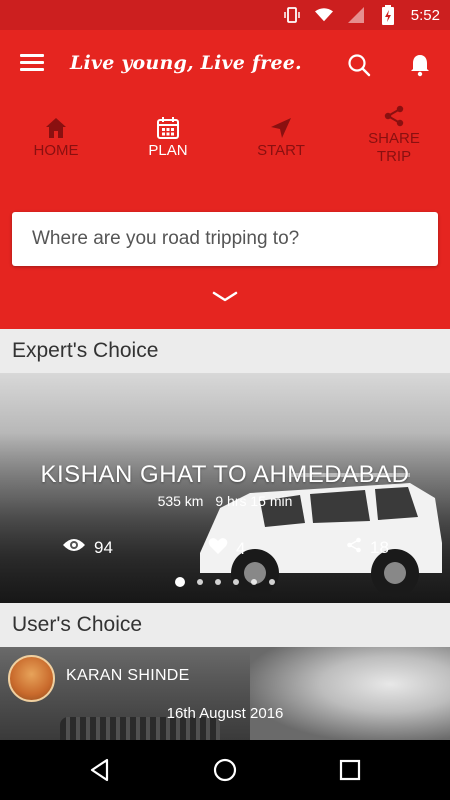 The width and height of the screenshot is (450, 800). I want to click on card-background, so click(350, 693).